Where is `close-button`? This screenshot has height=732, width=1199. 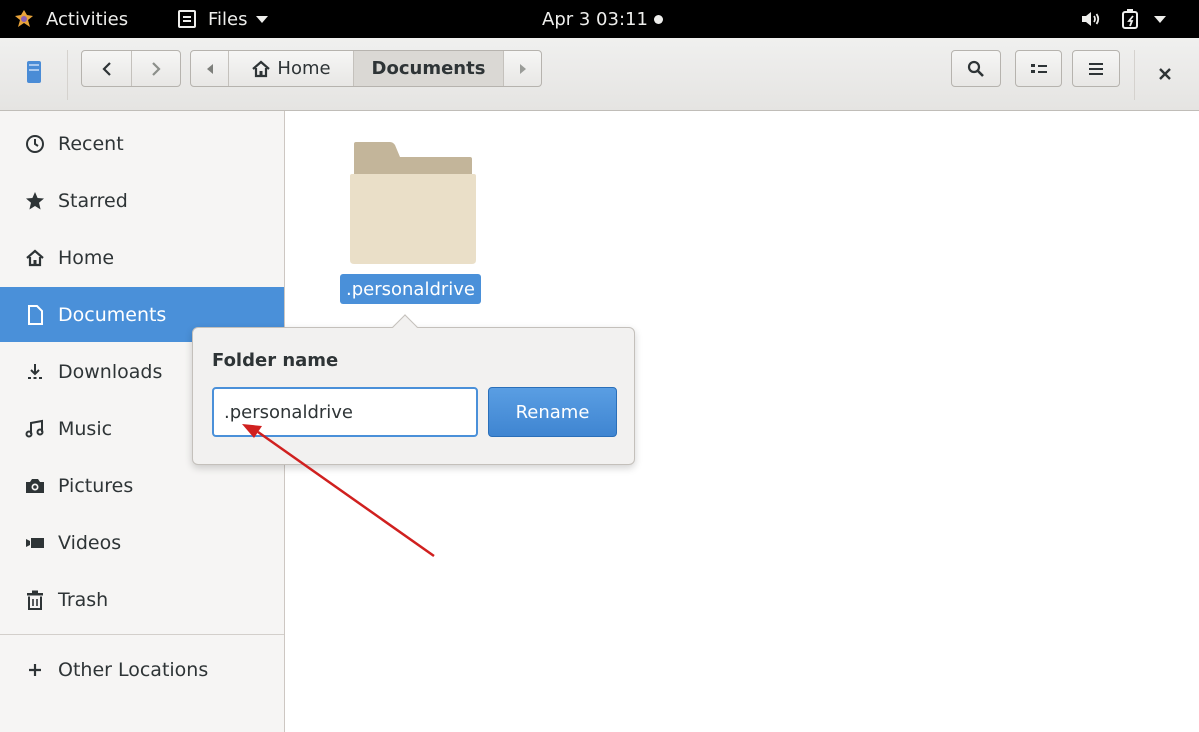
close-button is located at coordinates (1165, 74).